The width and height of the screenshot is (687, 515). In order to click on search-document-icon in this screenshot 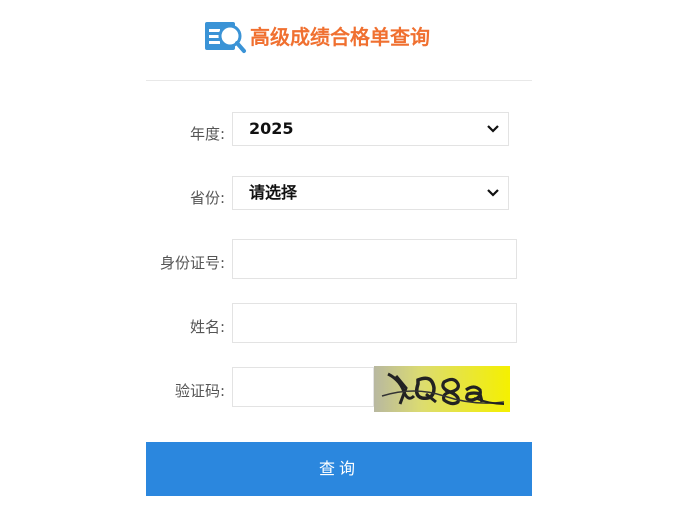, I will do `click(226, 37)`.